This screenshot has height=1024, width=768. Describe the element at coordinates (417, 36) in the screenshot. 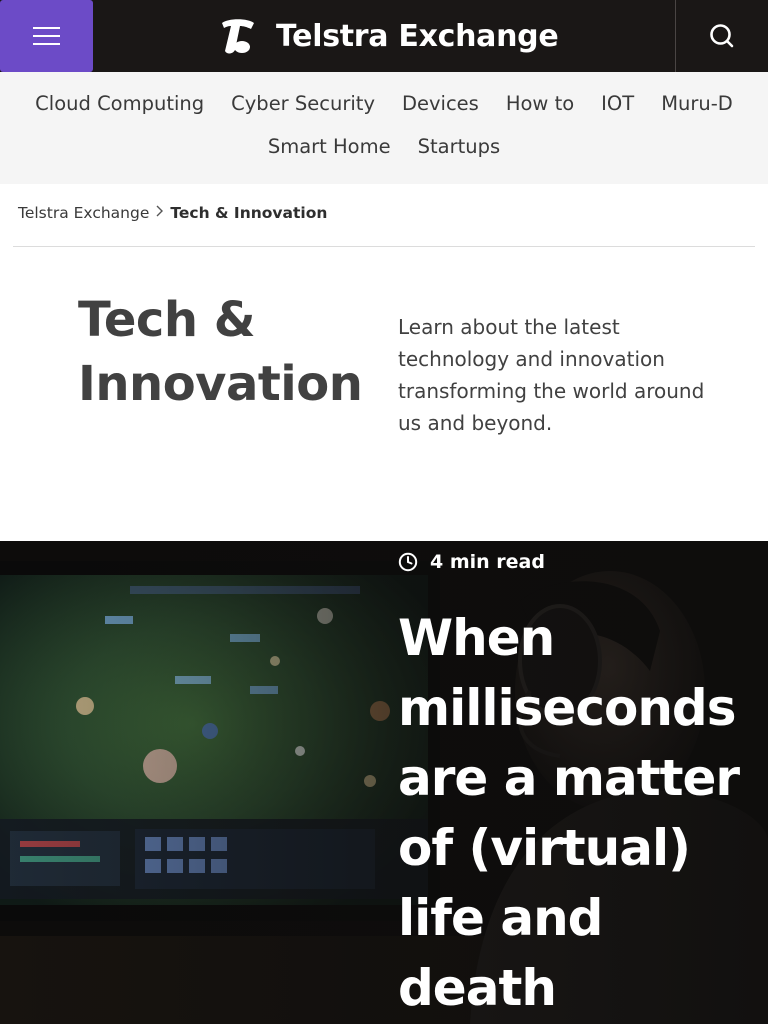

I see `brand-name: Telstra Exchange` at that location.